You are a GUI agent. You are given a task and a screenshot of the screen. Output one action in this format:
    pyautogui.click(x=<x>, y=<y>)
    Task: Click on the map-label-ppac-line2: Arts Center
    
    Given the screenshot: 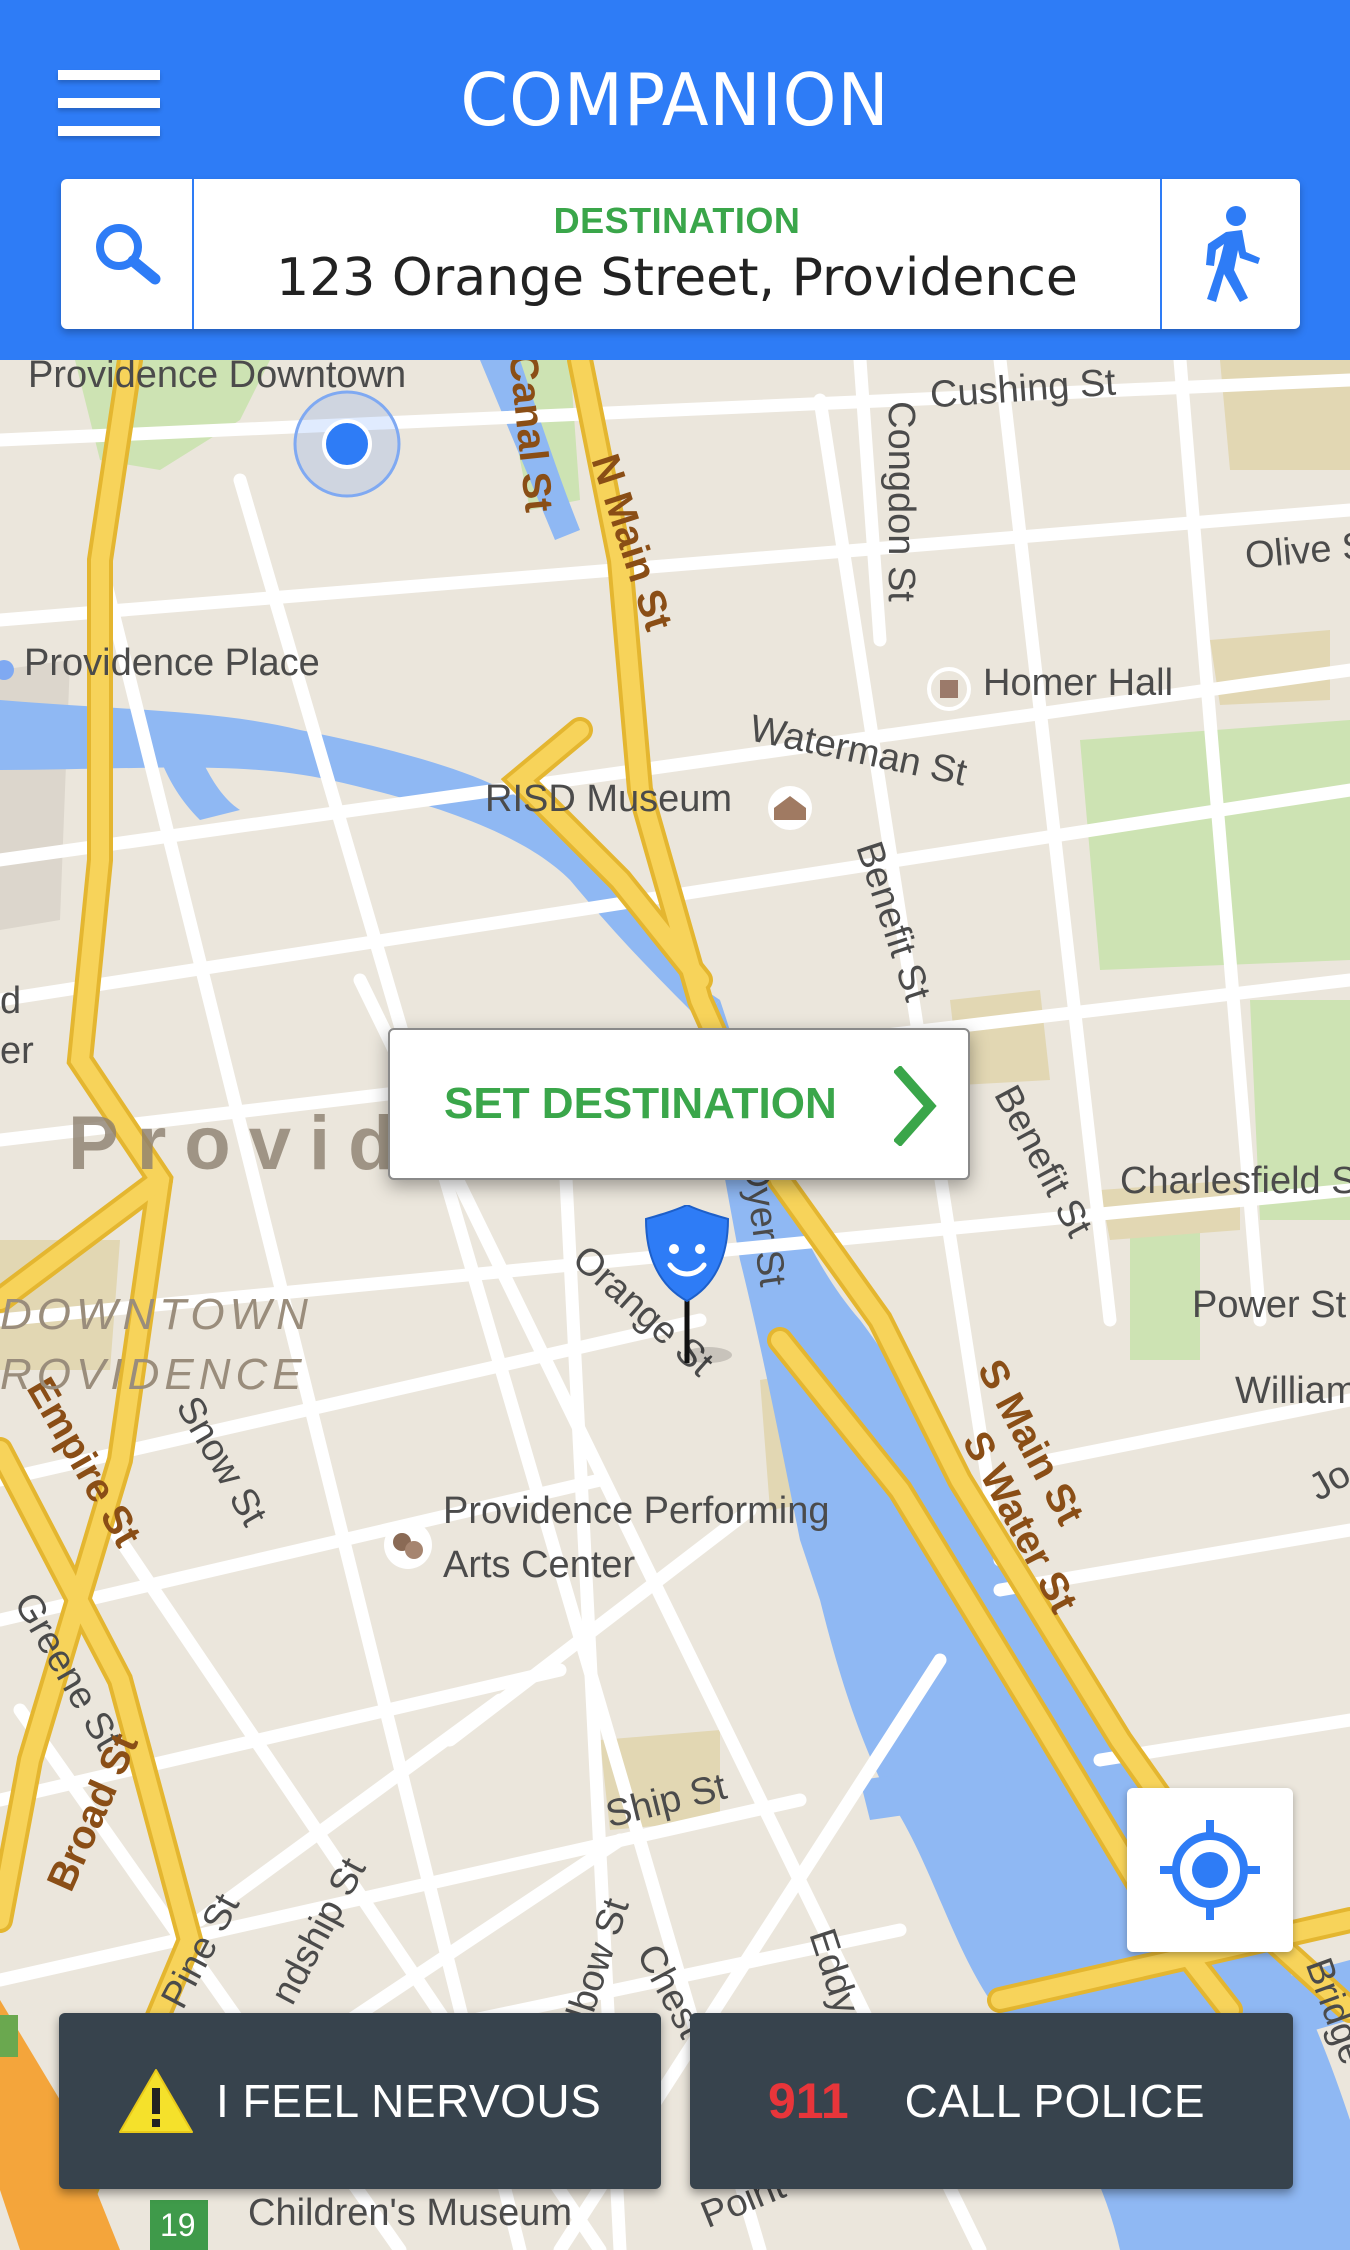 What is the action you would take?
    pyautogui.click(x=539, y=1565)
    